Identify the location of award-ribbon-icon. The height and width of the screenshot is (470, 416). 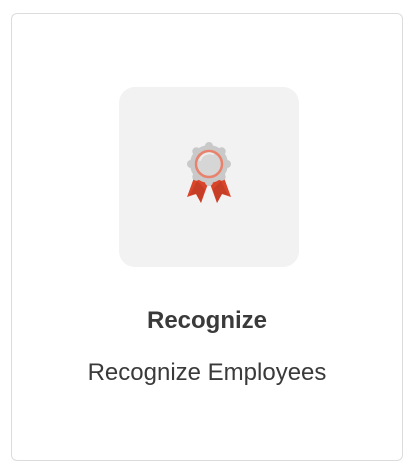
(209, 172).